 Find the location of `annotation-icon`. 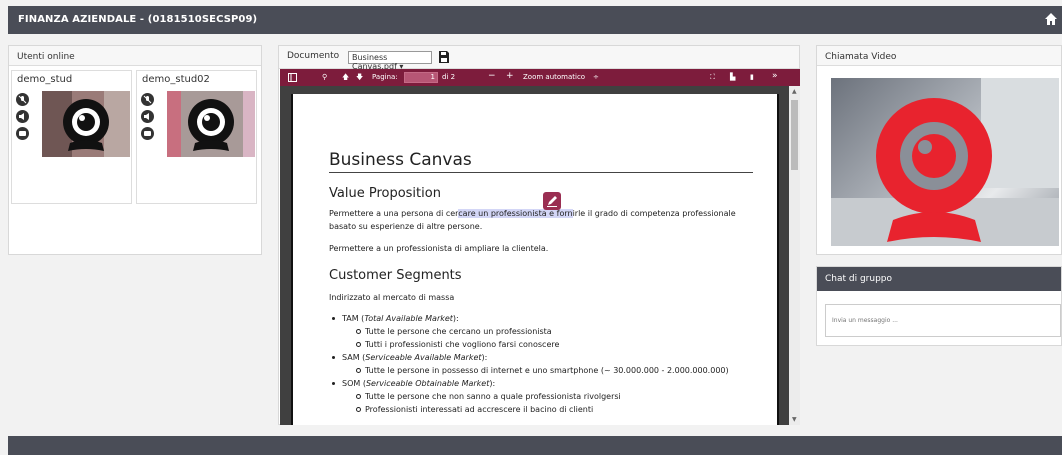

annotation-icon is located at coordinates (552, 201).